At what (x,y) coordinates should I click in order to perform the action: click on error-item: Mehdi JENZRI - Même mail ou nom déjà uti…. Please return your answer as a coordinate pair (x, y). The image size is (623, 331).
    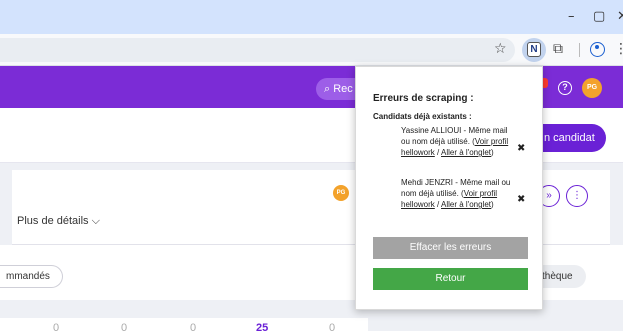
    Looking at the image, I should click on (456, 193).